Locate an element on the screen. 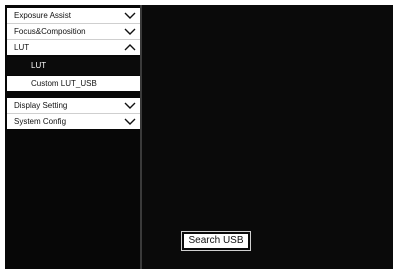  menu-item-display-setting: Display Setting is located at coordinates (73, 105).